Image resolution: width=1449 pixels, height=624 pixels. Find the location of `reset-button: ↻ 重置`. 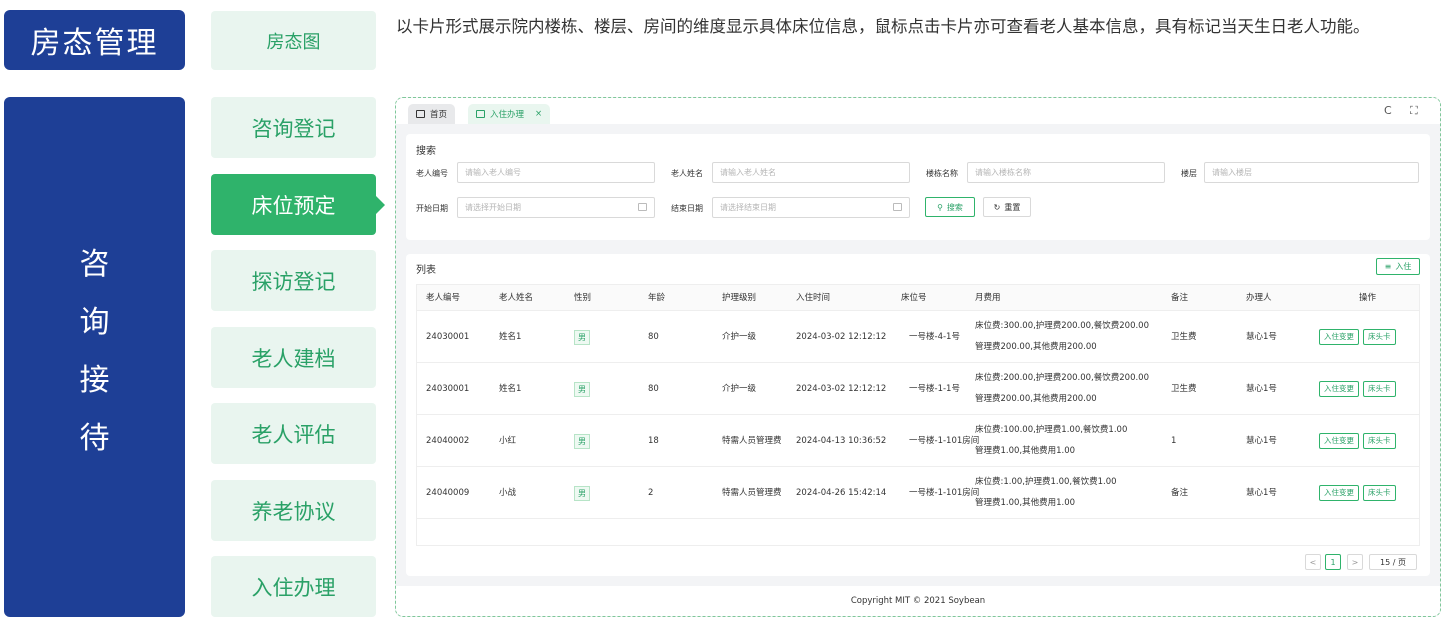

reset-button: ↻ 重置 is located at coordinates (1007, 207).